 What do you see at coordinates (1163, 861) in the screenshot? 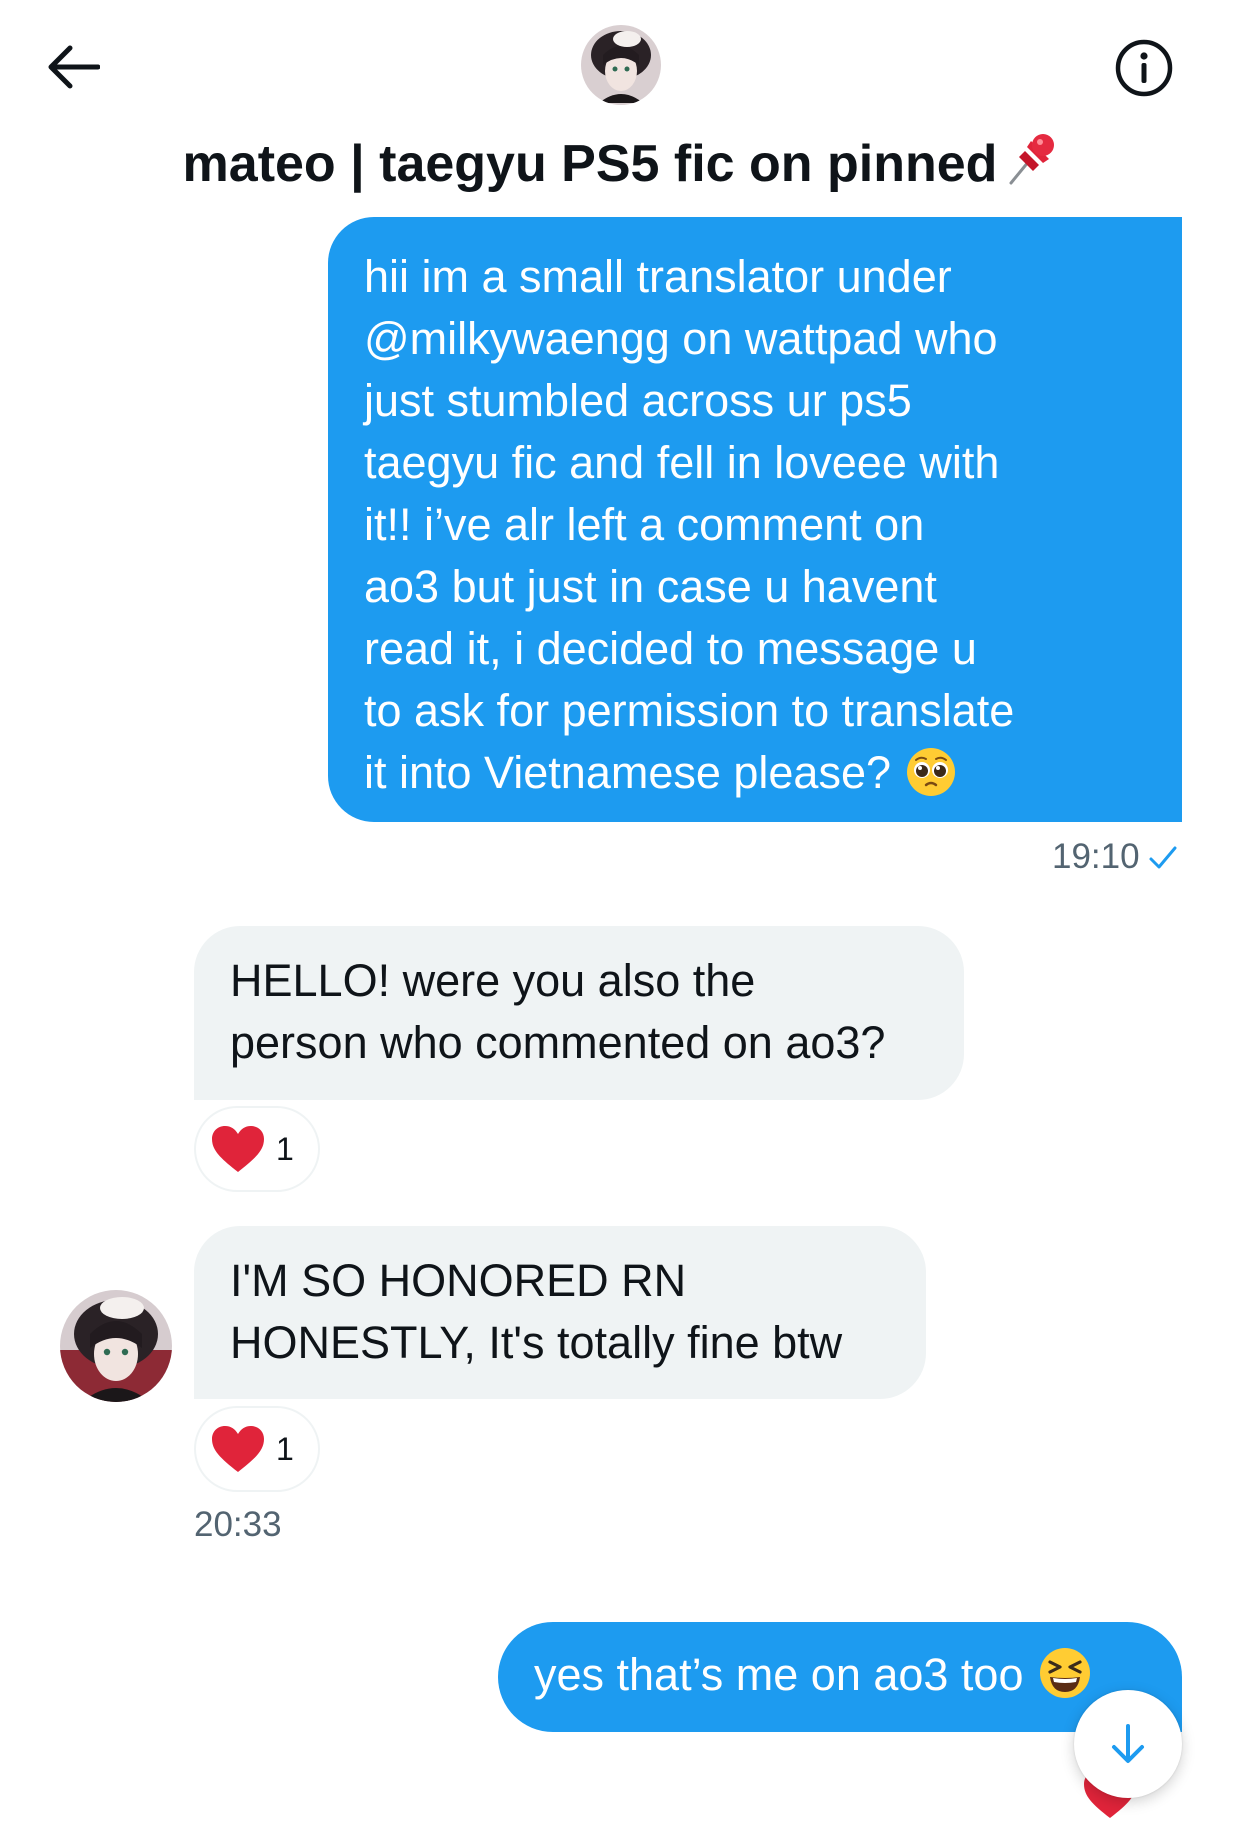
I see `checkmark-icon` at bounding box center [1163, 861].